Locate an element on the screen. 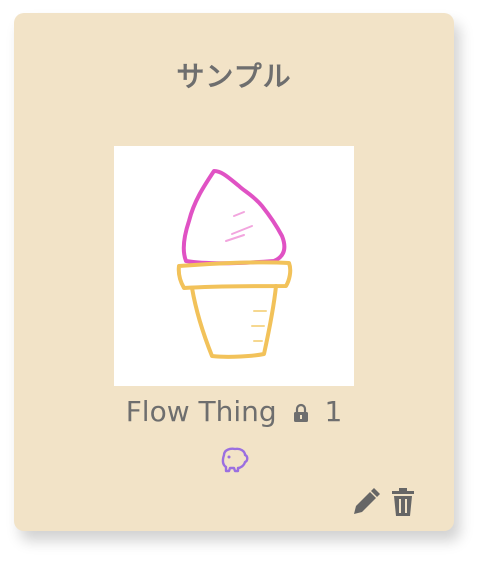 Image resolution: width=483 pixels, height=561 pixels. delete-button is located at coordinates (403, 502).